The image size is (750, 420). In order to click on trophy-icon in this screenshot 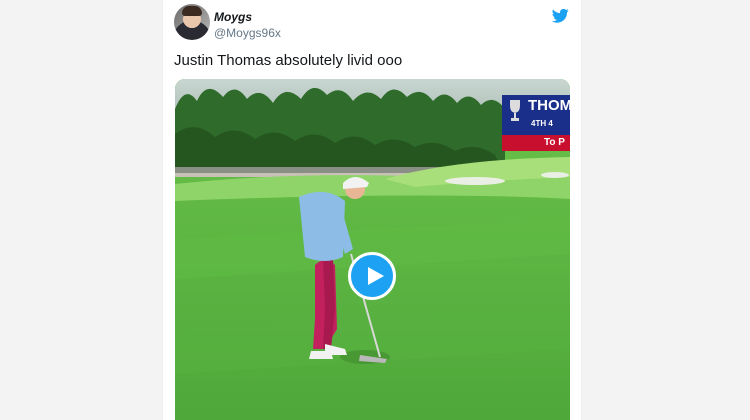, I will do `click(515, 110)`.